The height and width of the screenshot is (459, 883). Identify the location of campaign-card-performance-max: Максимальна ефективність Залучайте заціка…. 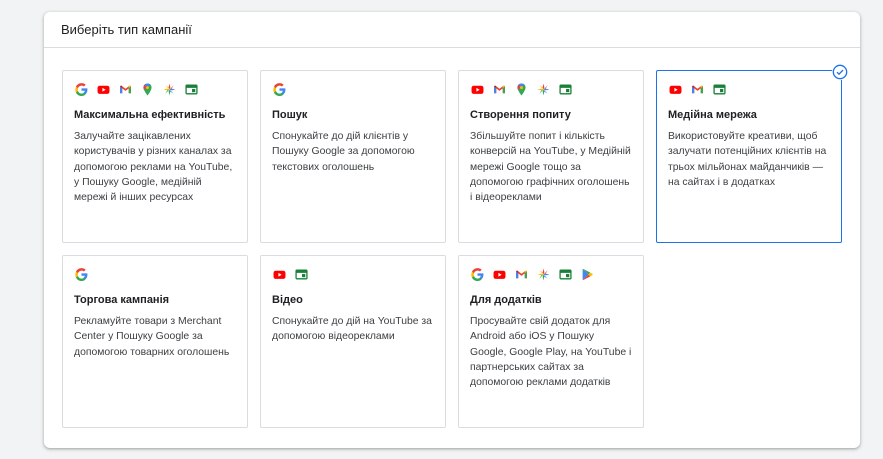
(155, 156).